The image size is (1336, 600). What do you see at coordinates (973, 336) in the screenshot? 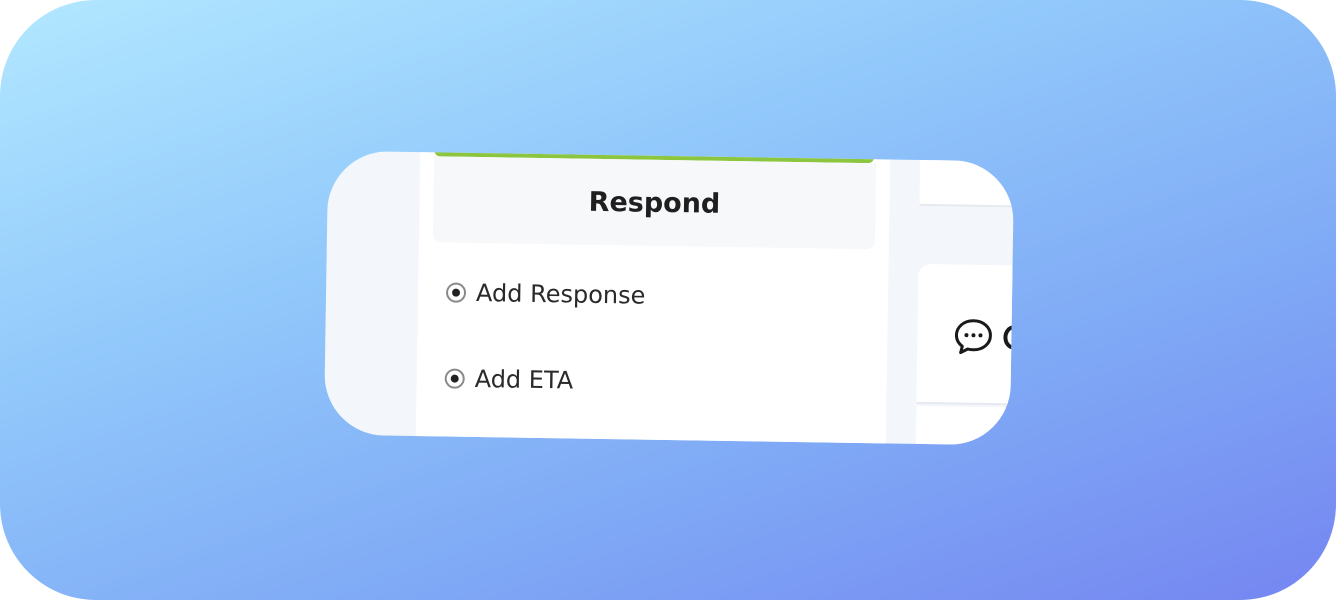
I see `chat-bubble-icon` at bounding box center [973, 336].